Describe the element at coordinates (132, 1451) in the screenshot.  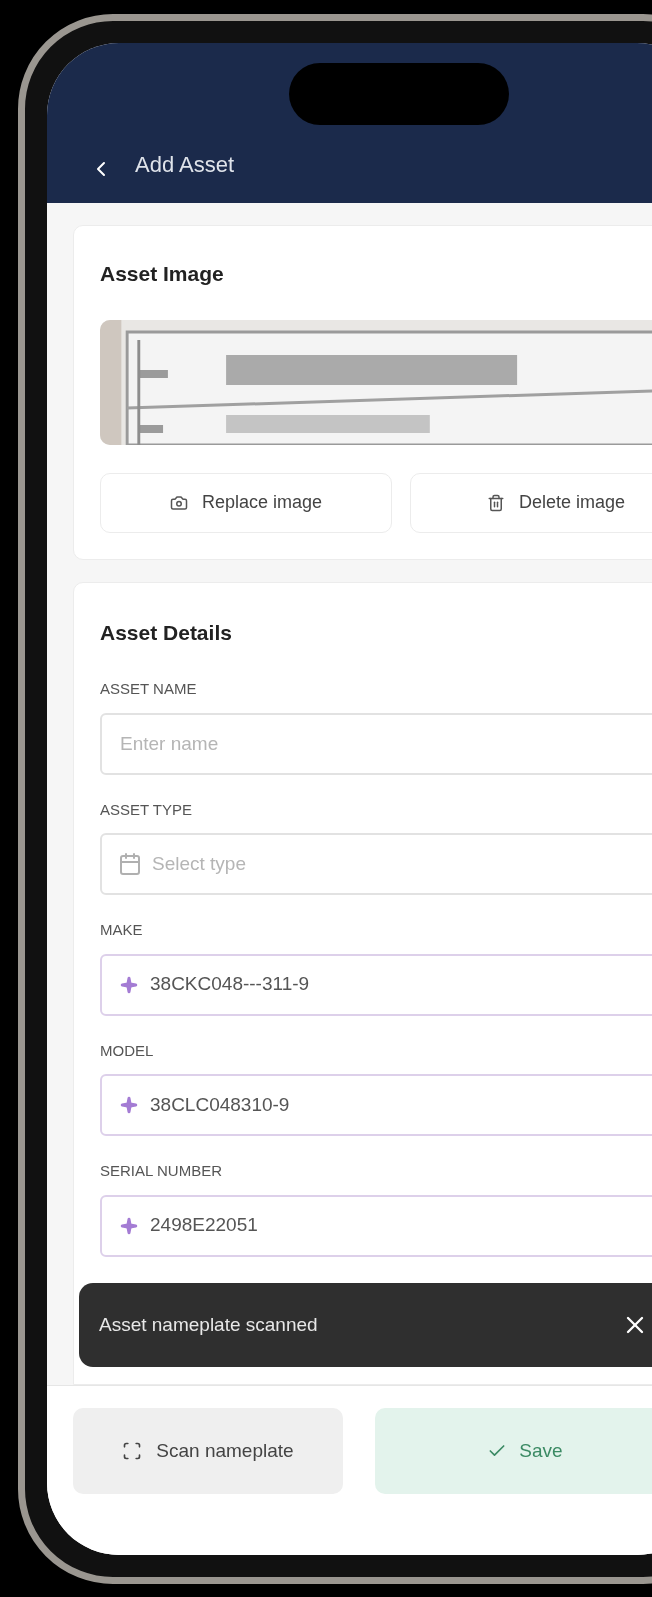
I see `scan-icon` at that location.